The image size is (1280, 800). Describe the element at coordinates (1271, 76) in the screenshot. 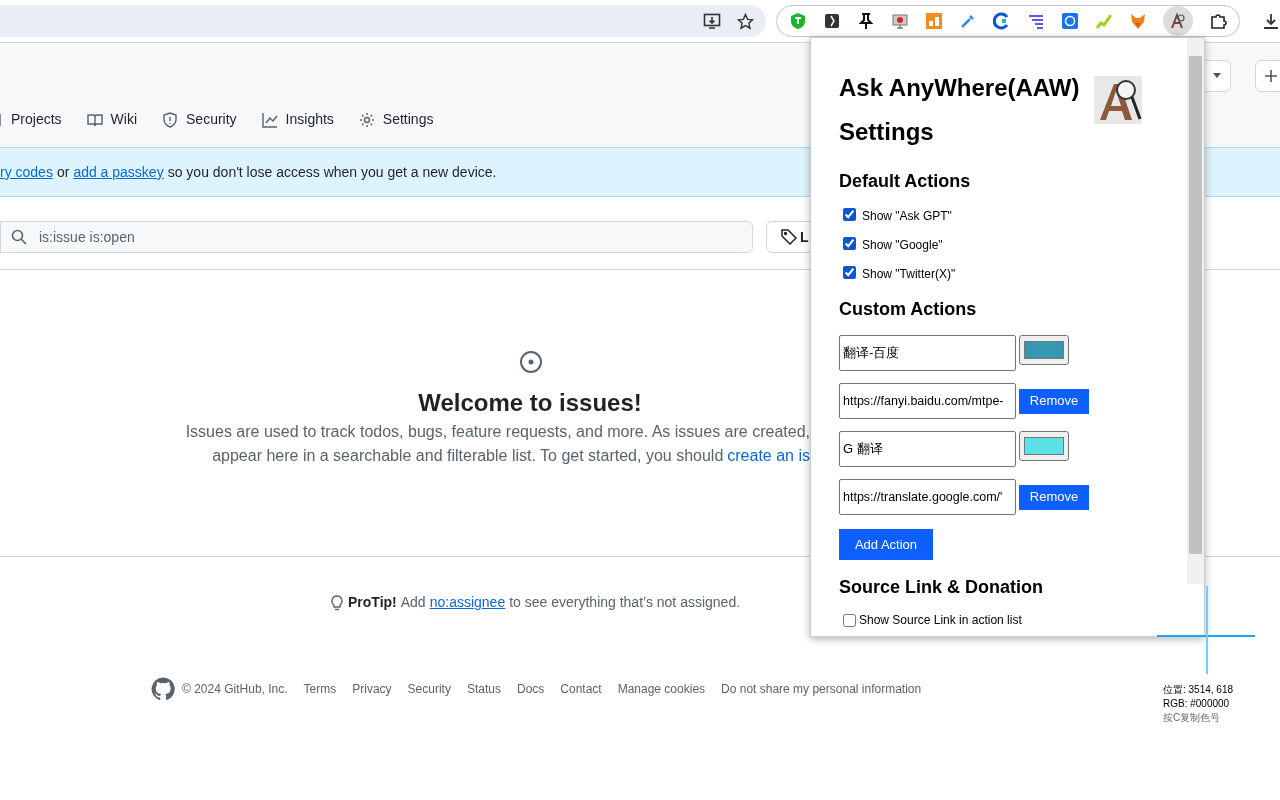

I see `plus-icon` at that location.